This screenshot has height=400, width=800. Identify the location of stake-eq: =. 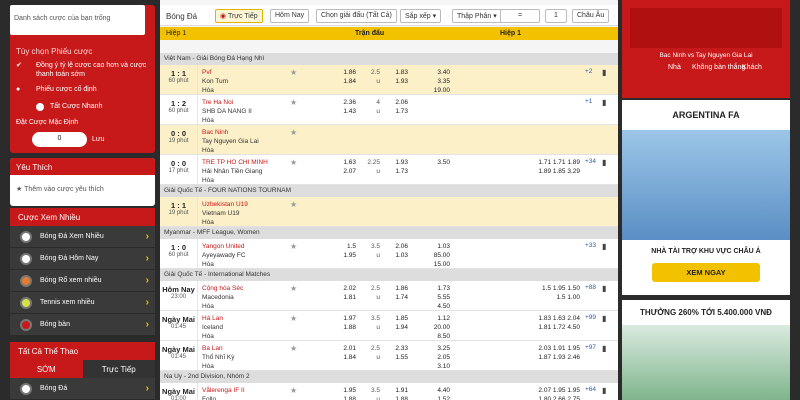
(520, 16).